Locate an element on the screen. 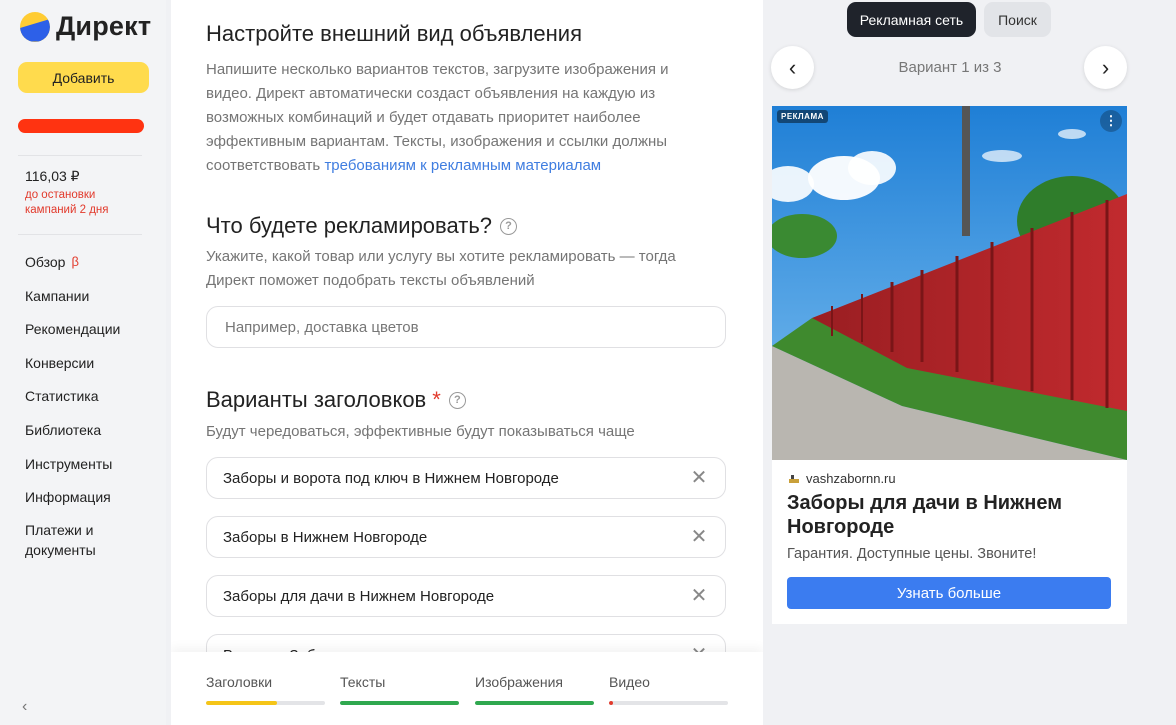  headline-field: Заборы в Нижнем Новгороде ✕ is located at coordinates (466, 537).